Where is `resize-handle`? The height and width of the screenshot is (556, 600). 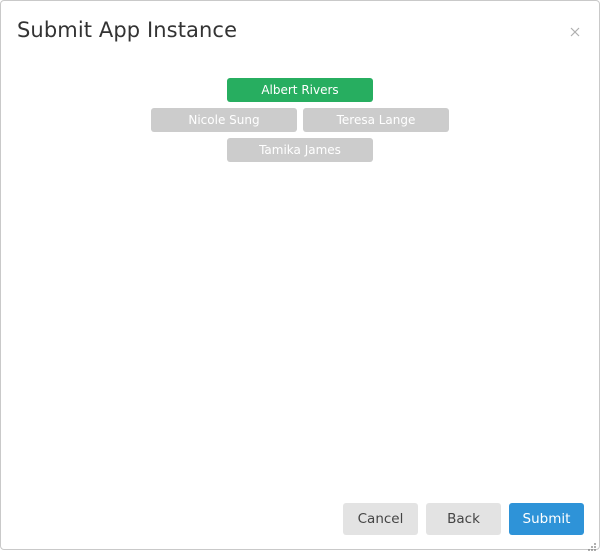
resize-handle is located at coordinates (592, 544).